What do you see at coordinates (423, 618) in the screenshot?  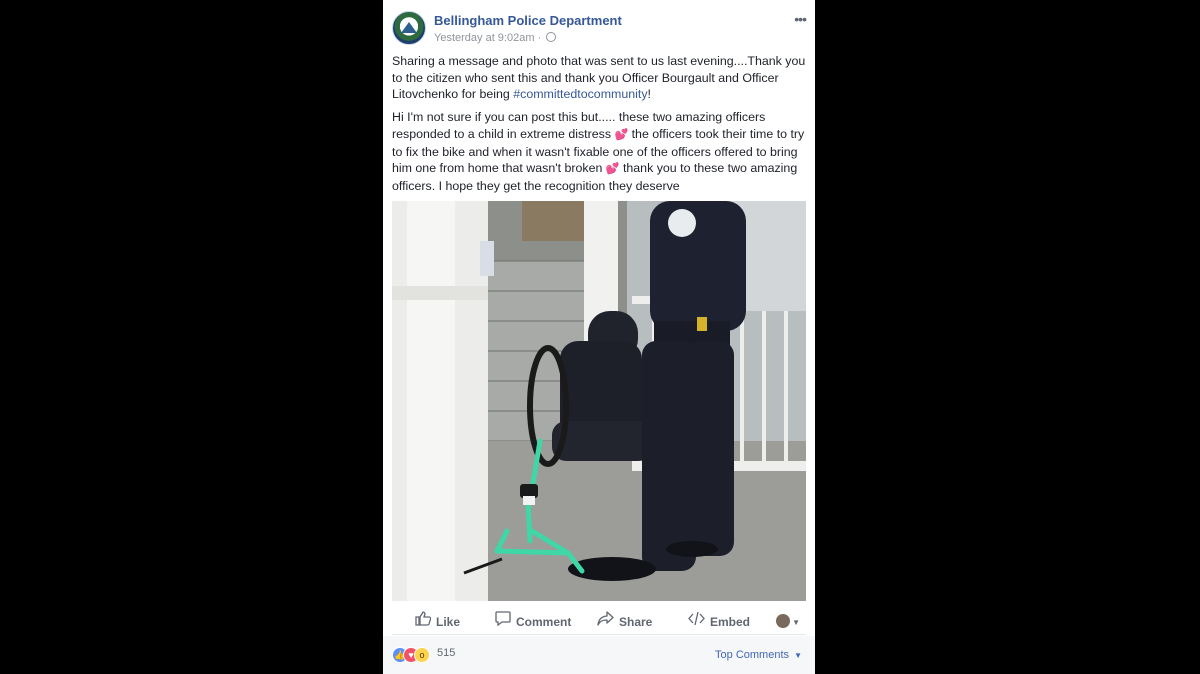 I see `thumbs-up-icon` at bounding box center [423, 618].